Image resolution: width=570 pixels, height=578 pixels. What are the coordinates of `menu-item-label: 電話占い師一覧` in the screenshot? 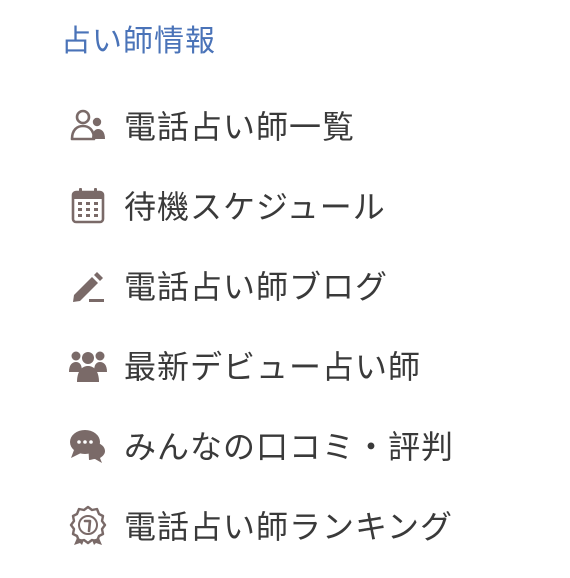 It's located at (240, 127).